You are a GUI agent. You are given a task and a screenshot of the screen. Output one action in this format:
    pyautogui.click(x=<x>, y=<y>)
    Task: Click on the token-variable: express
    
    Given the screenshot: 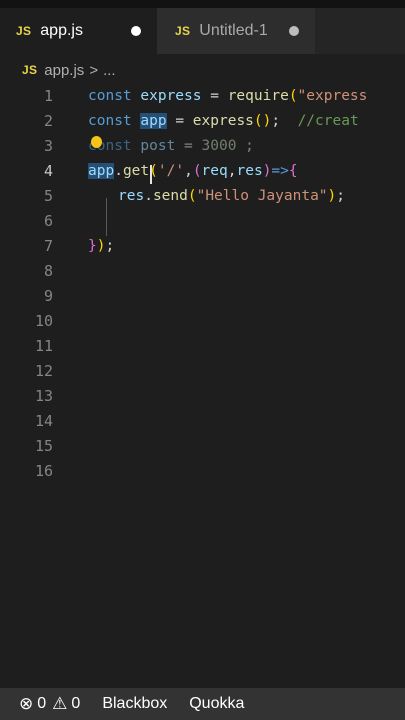 What is the action you would take?
    pyautogui.click(x=171, y=96)
    